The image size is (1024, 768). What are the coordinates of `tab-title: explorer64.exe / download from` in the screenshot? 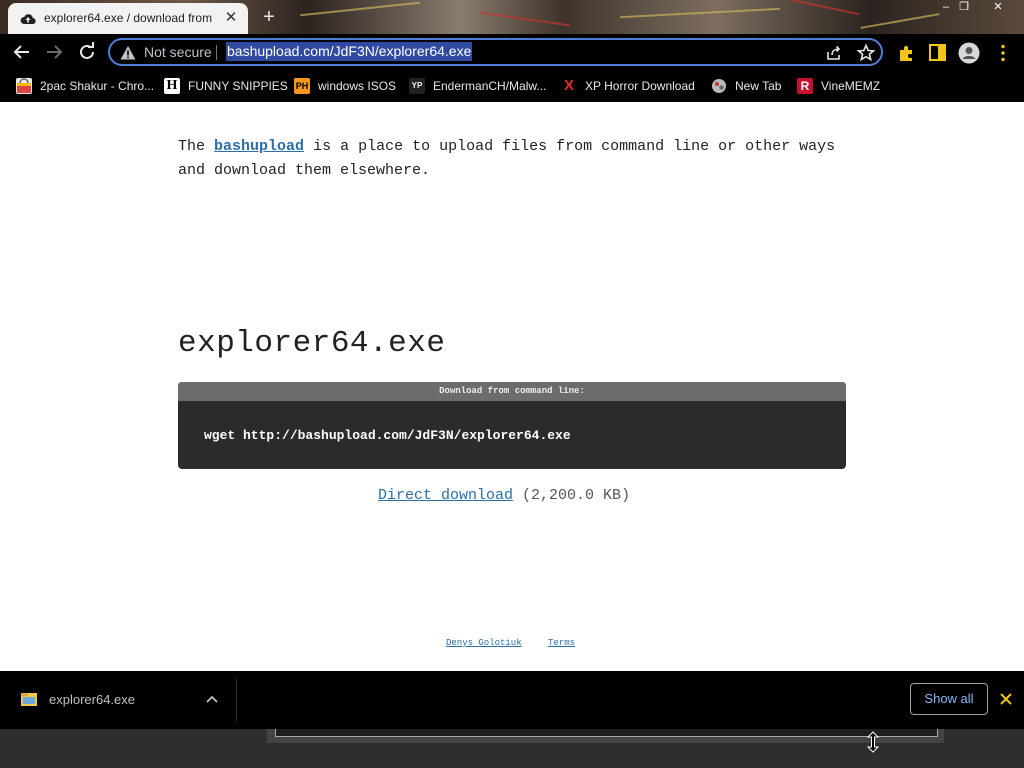 It's located at (128, 18).